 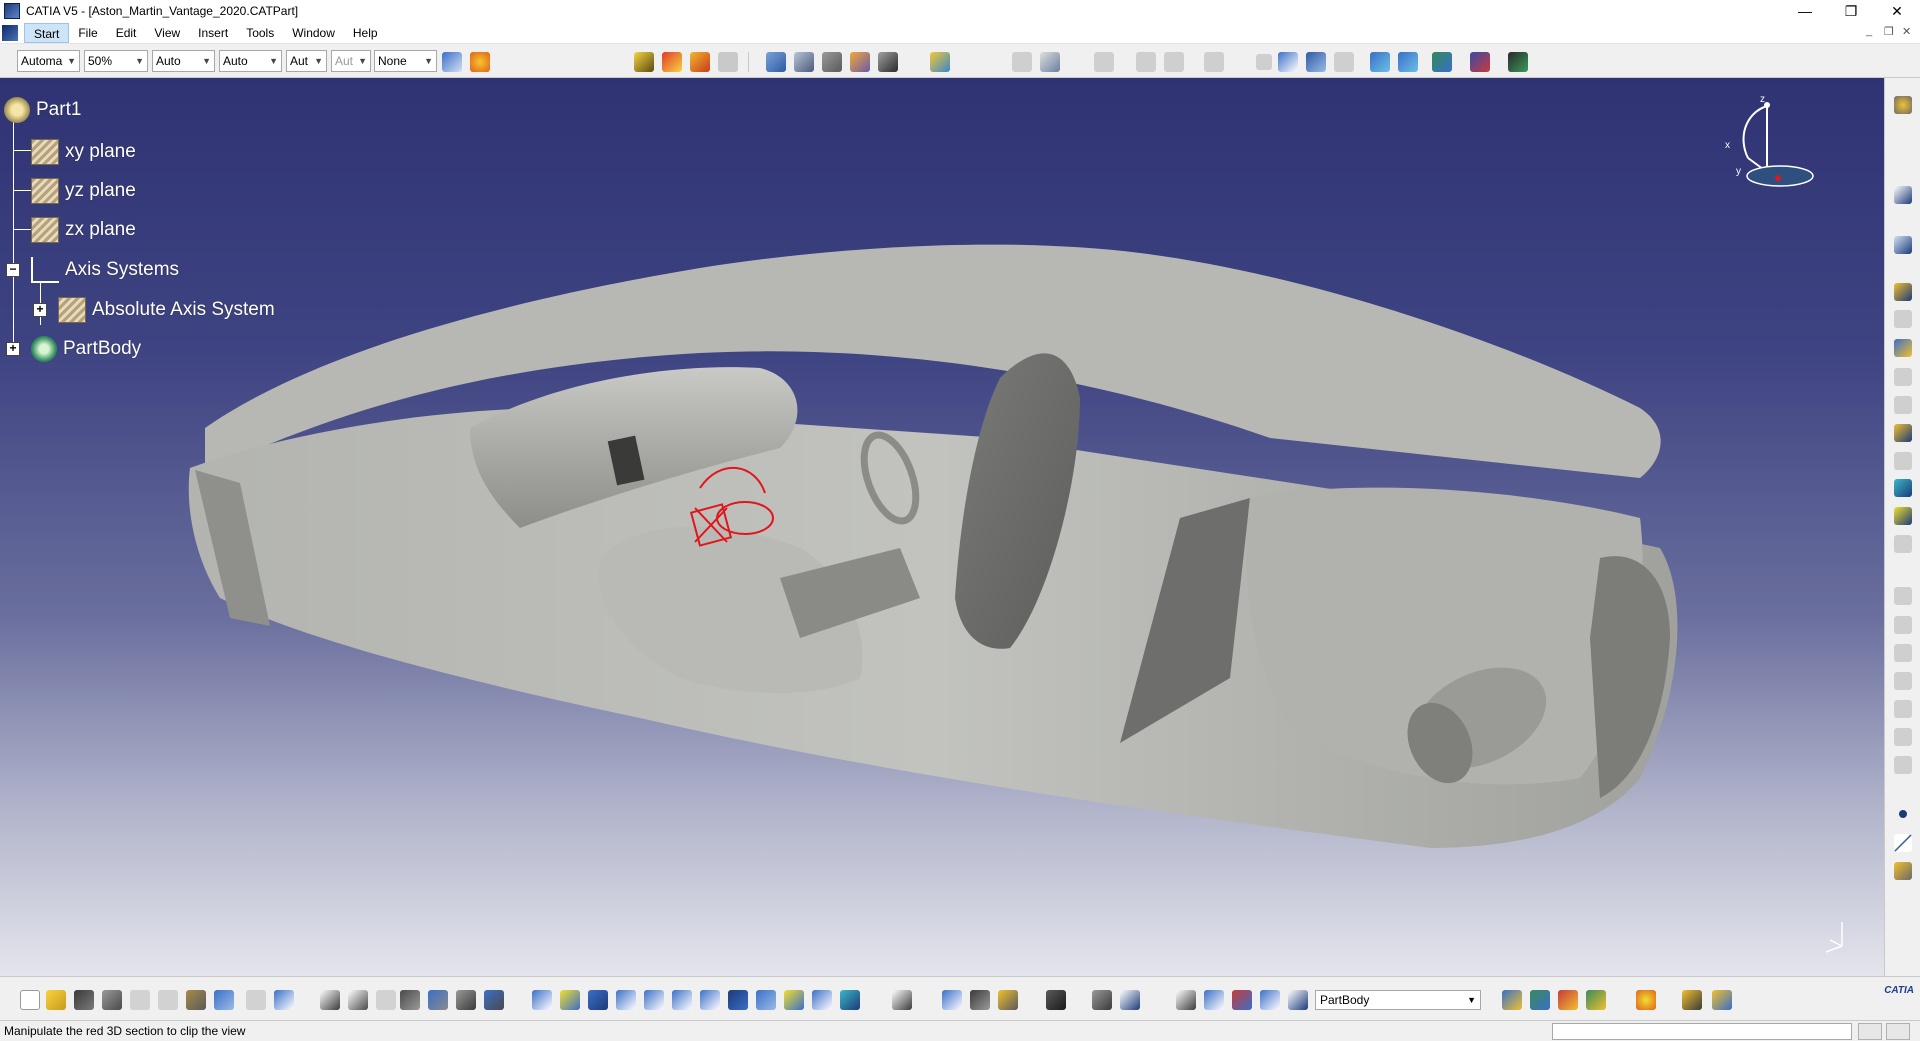 What do you see at coordinates (116, 61) in the screenshot?
I see `transparency-combo: 50% ▼` at bounding box center [116, 61].